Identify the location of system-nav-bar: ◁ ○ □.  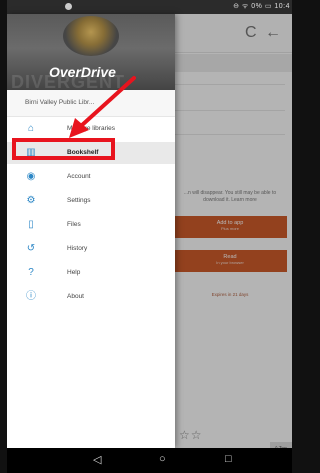
(149, 460).